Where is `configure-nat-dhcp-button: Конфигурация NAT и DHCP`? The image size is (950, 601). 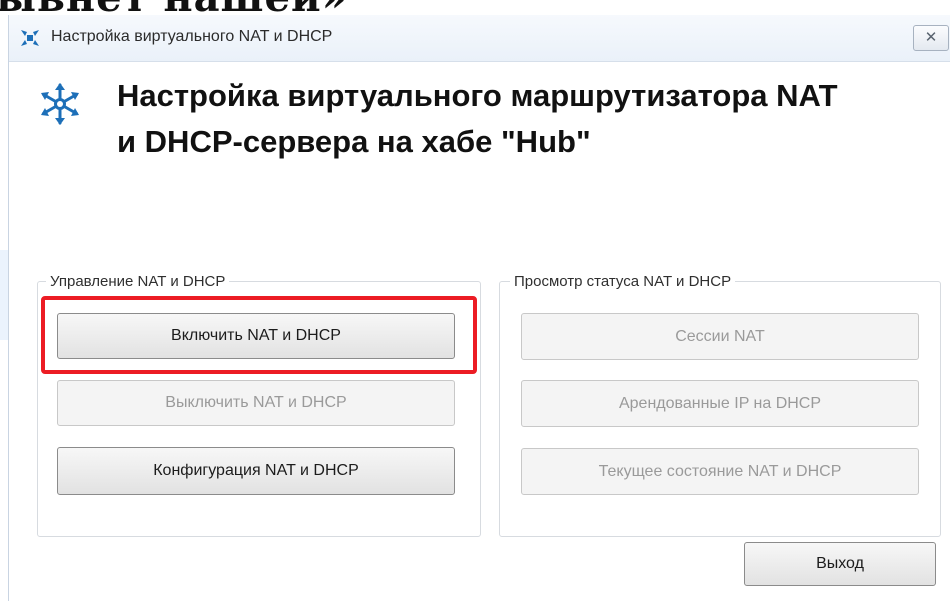
configure-nat-dhcp-button: Конфигурация NAT и DHCP is located at coordinates (256, 471).